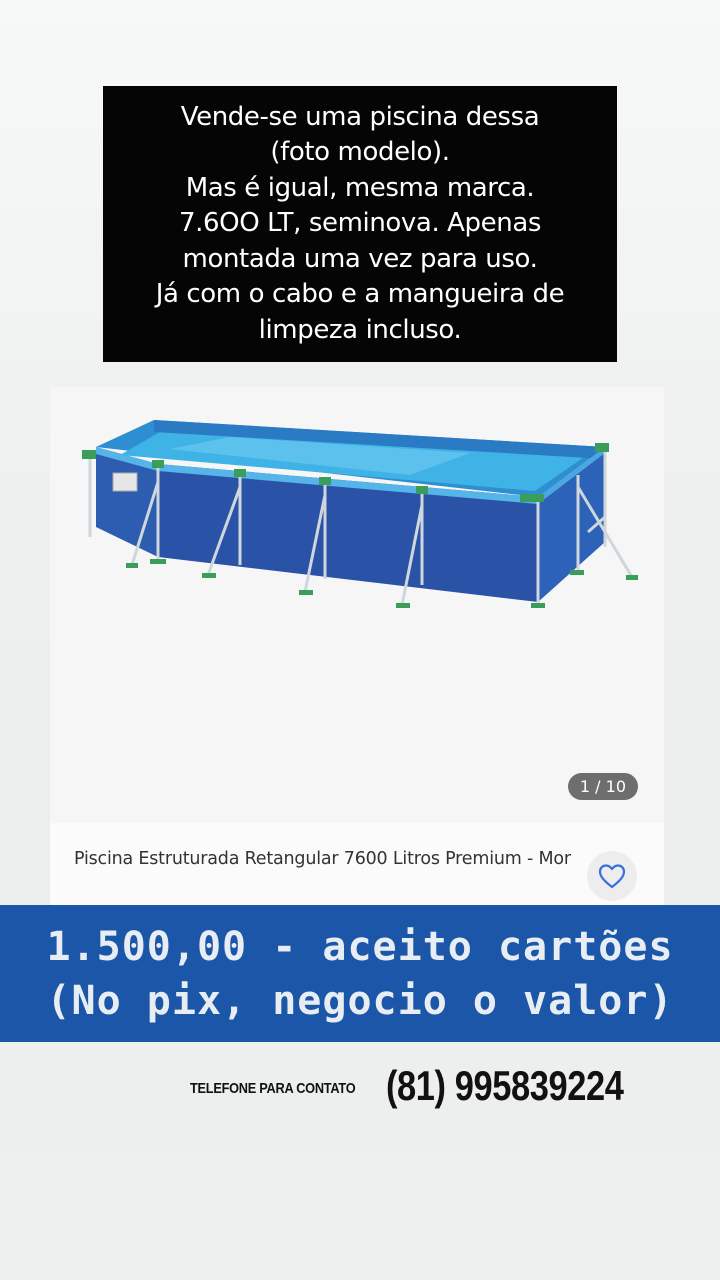 Image resolution: width=720 pixels, height=1280 pixels. What do you see at coordinates (360, 1000) in the screenshot?
I see `payment-note: (No pix, negocio o valor)` at bounding box center [360, 1000].